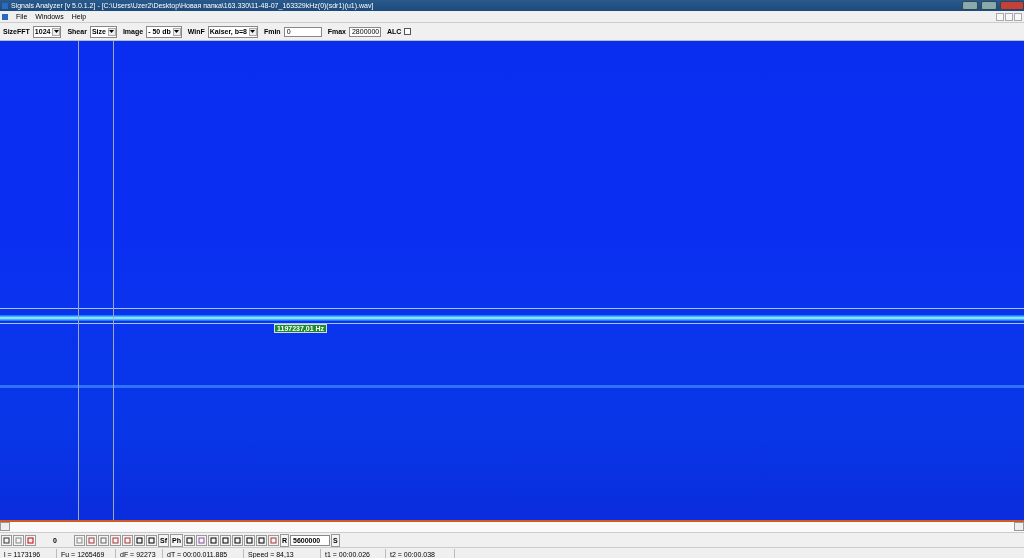  What do you see at coordinates (1009, 16) in the screenshot?
I see `restore-button` at bounding box center [1009, 16].